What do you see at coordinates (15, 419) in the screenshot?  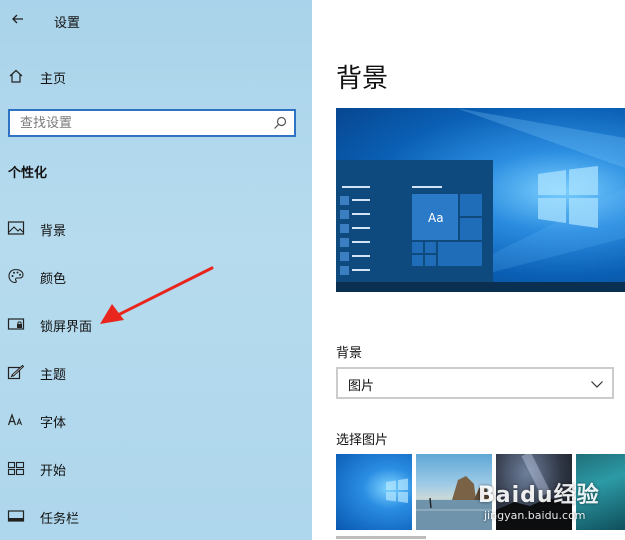 I see `font-icon` at bounding box center [15, 419].